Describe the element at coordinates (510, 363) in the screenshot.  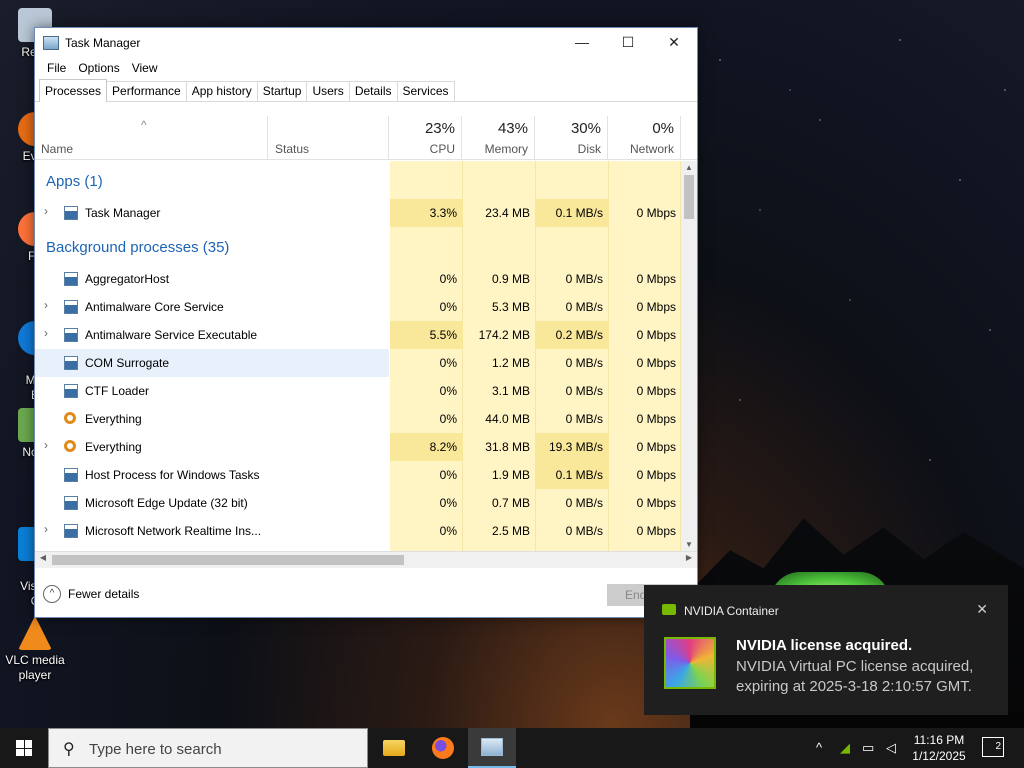
I see `process-memory: 1.2 MB` at that location.